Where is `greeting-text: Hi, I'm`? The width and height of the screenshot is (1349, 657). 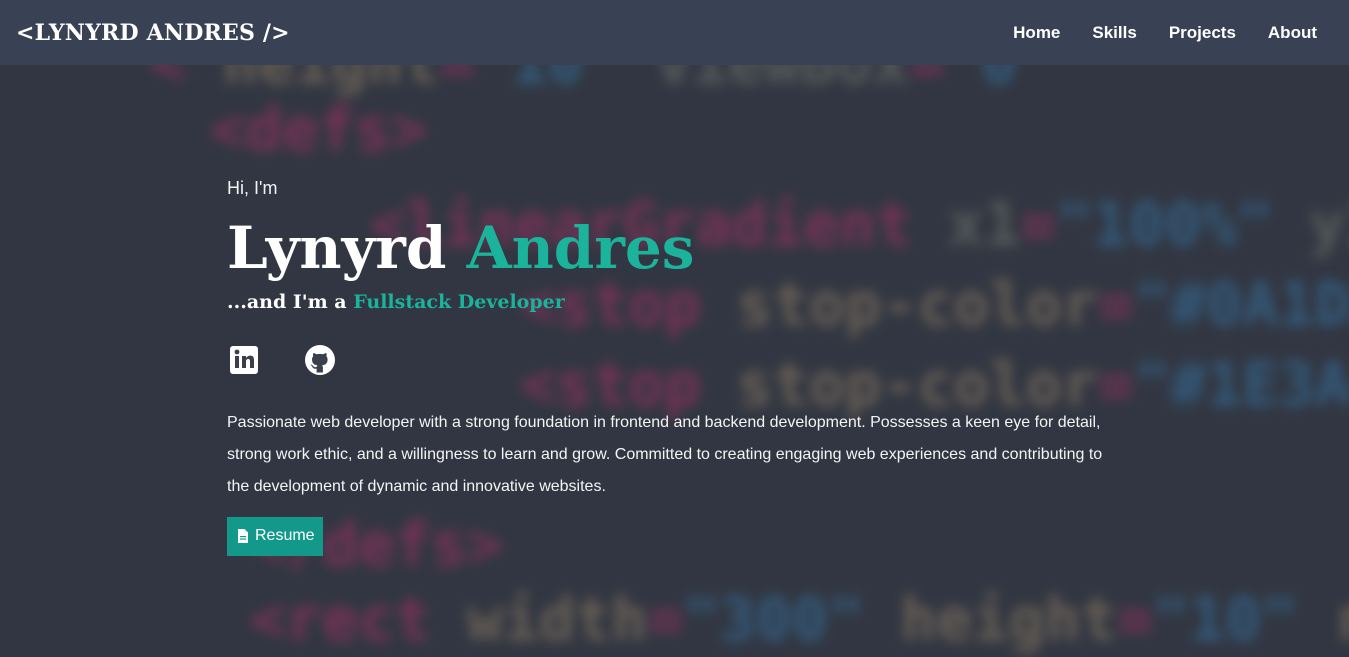
greeting-text: Hi, I'm is located at coordinates (252, 188).